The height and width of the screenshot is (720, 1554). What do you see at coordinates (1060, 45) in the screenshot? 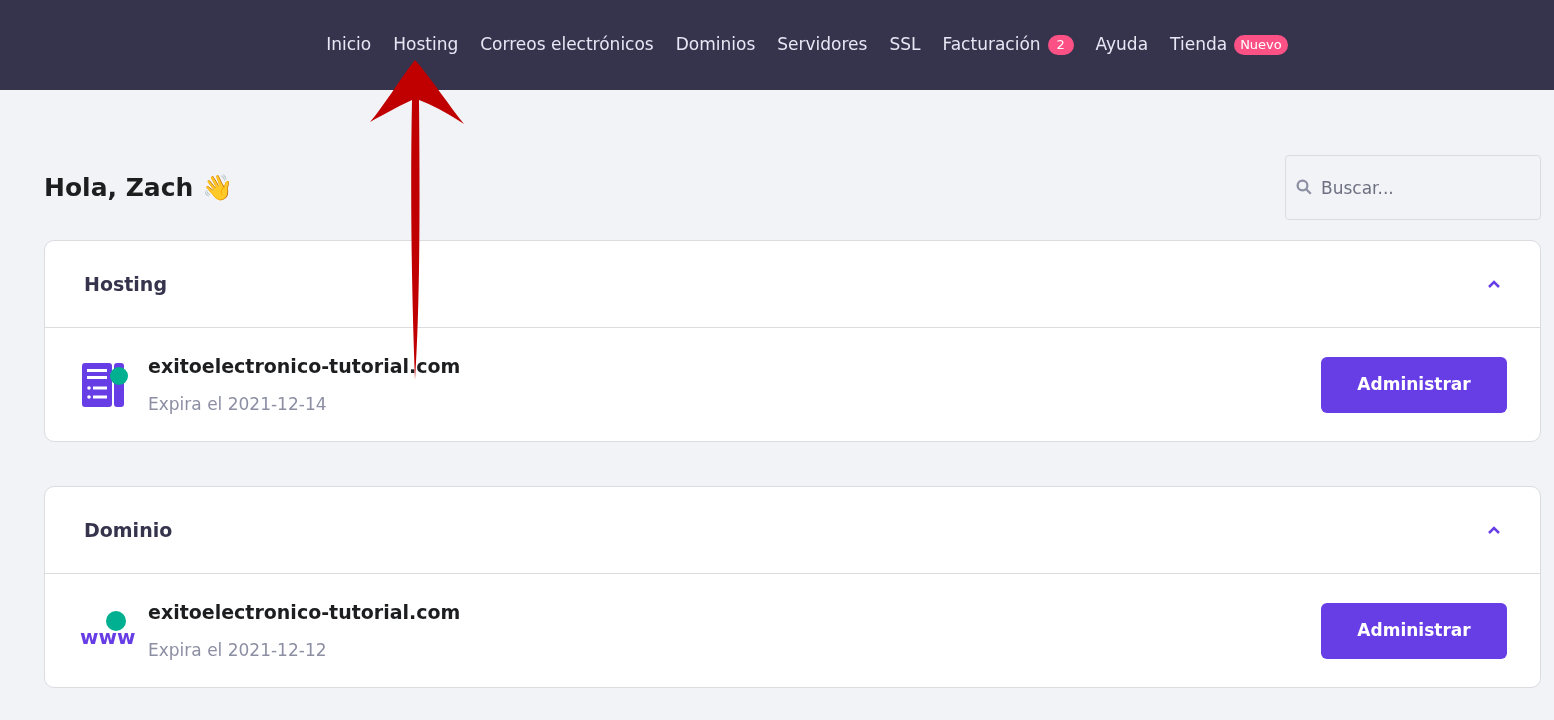
I see `nav-badge: 2` at bounding box center [1060, 45].